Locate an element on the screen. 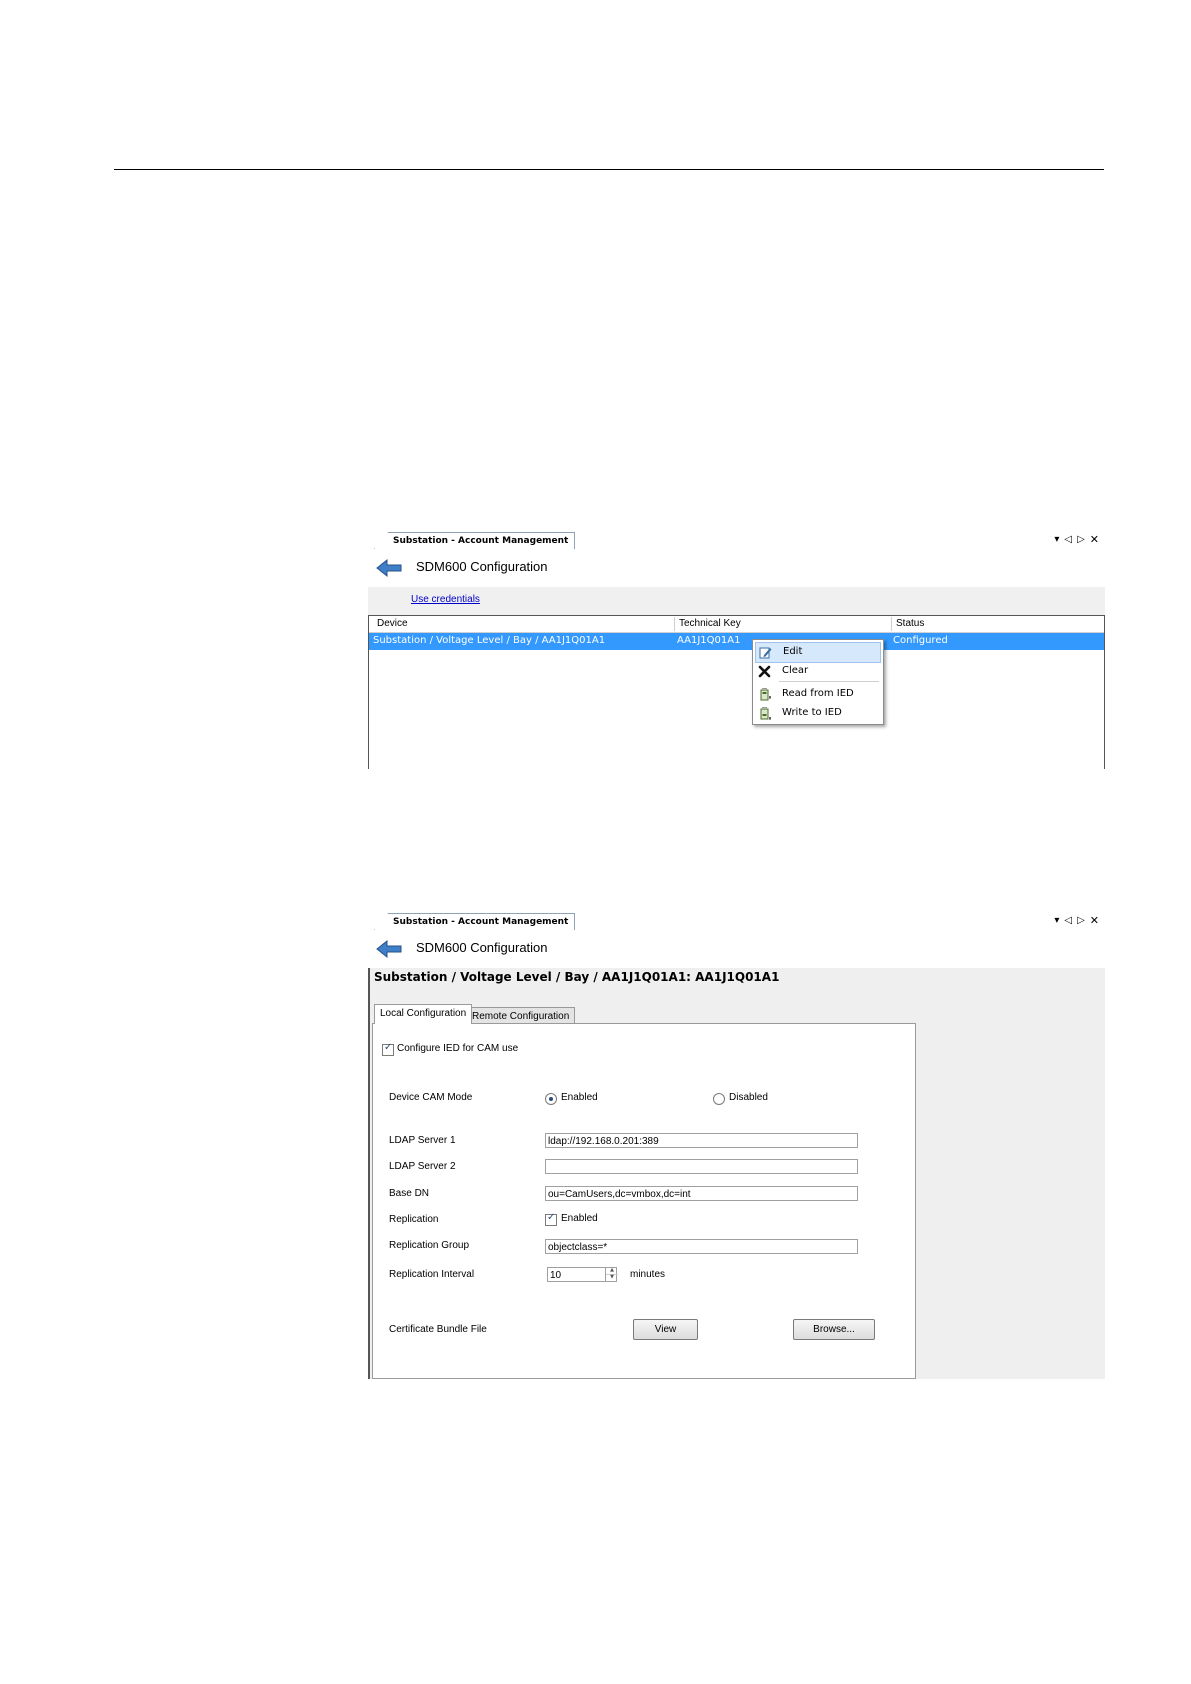  ldap-server-1-label: LDAP Server 1 is located at coordinates (422, 1140).